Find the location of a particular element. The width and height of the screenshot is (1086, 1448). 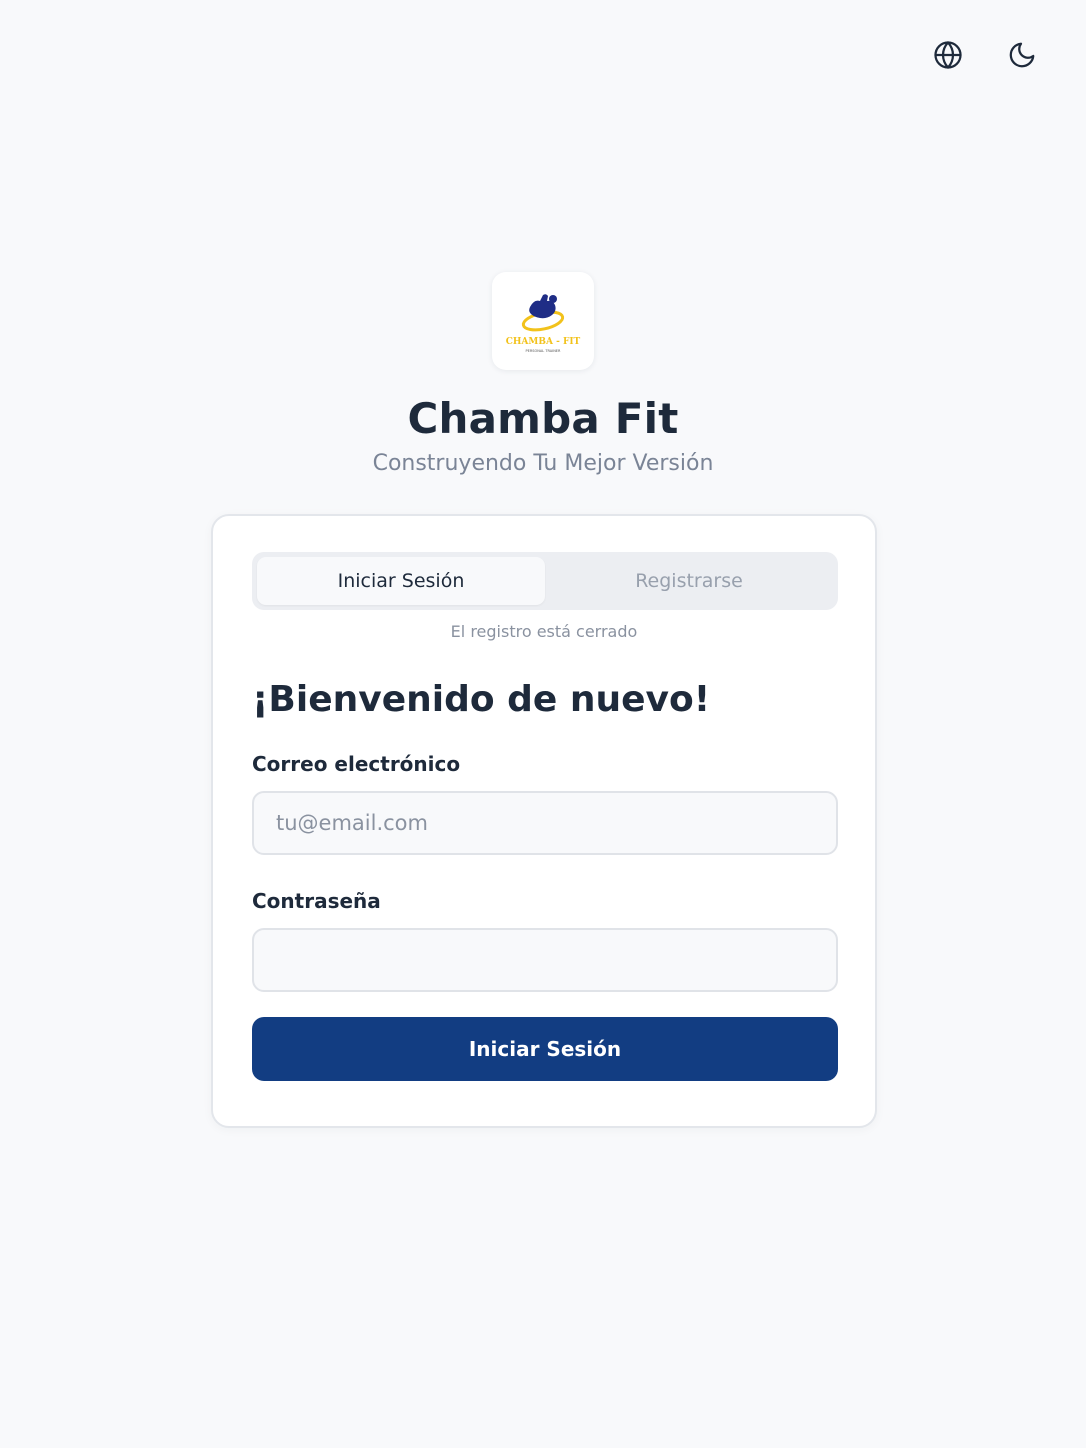

app-title: Chamba Fit is located at coordinates (543, 418).